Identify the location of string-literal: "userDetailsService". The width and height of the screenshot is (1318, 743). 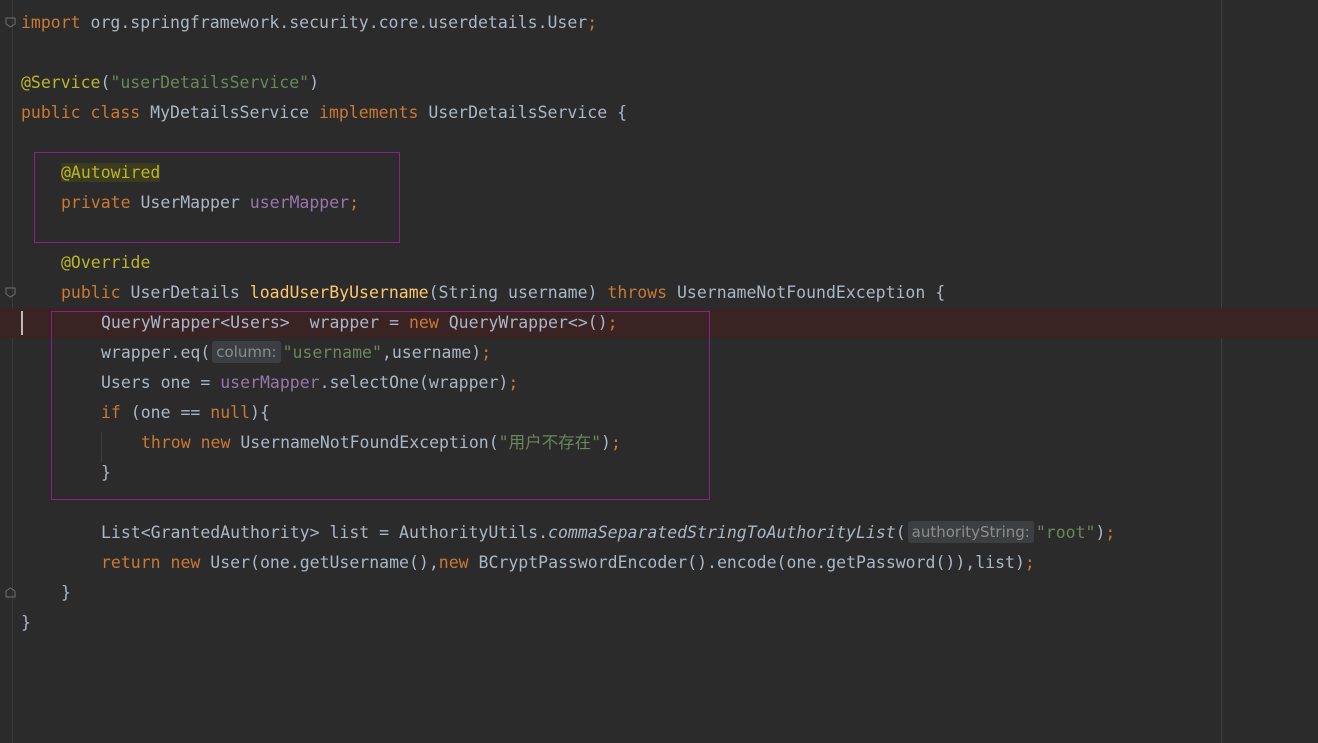
(210, 82).